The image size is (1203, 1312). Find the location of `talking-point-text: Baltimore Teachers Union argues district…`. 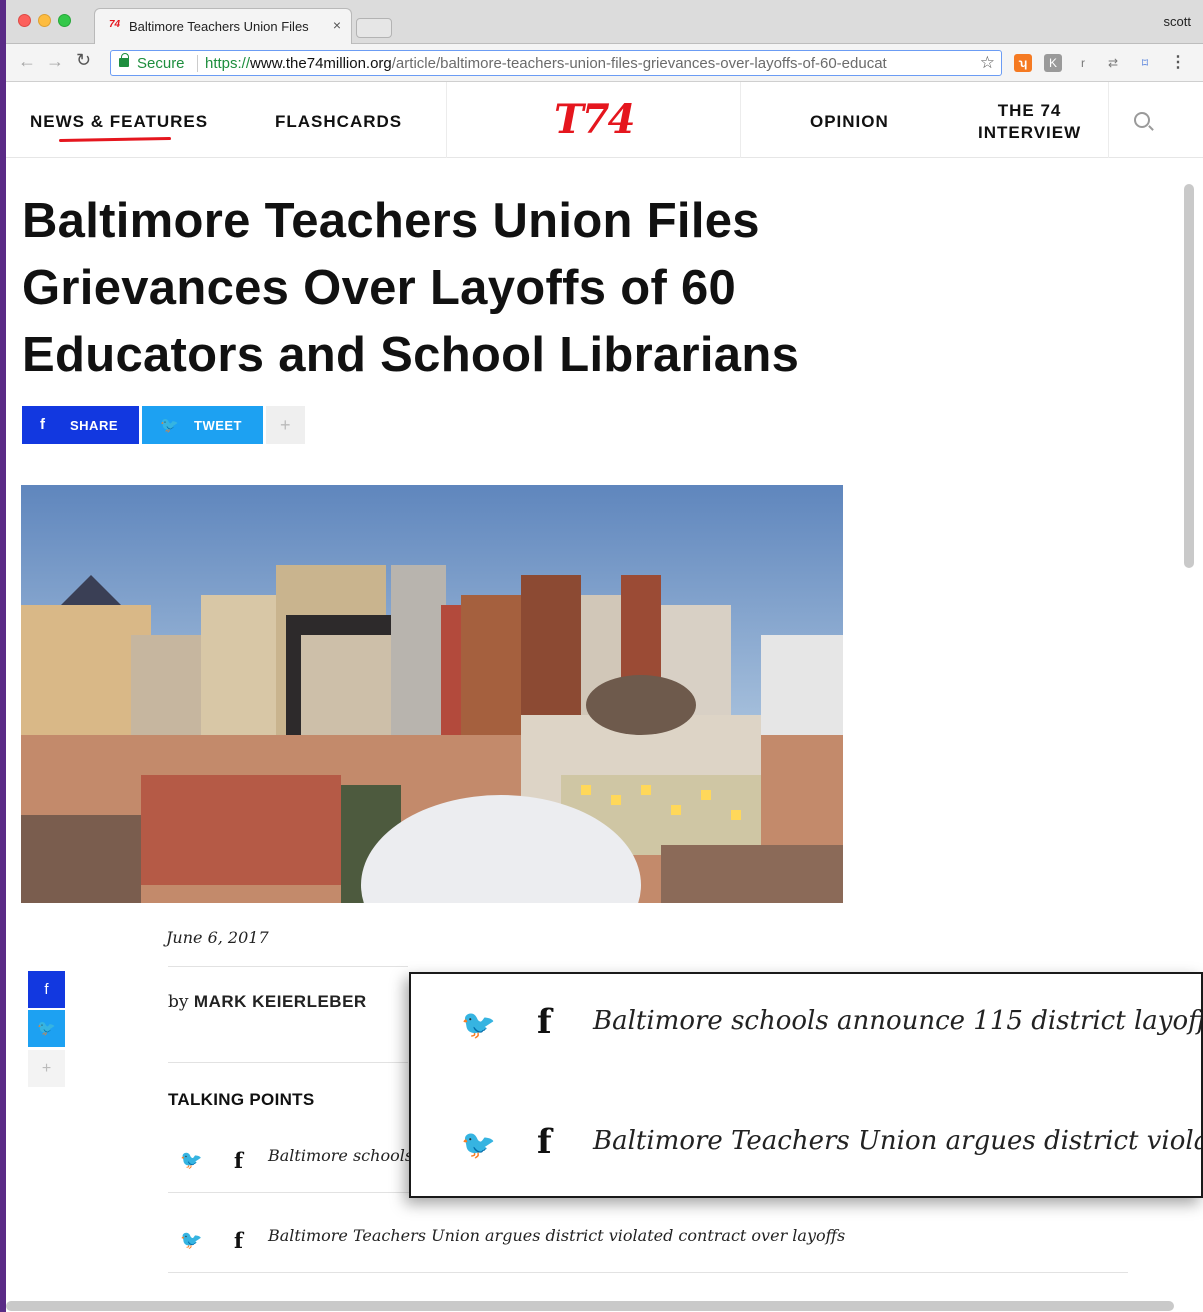

talking-point-text: Baltimore Teachers Union argues district… is located at coordinates (557, 1235).